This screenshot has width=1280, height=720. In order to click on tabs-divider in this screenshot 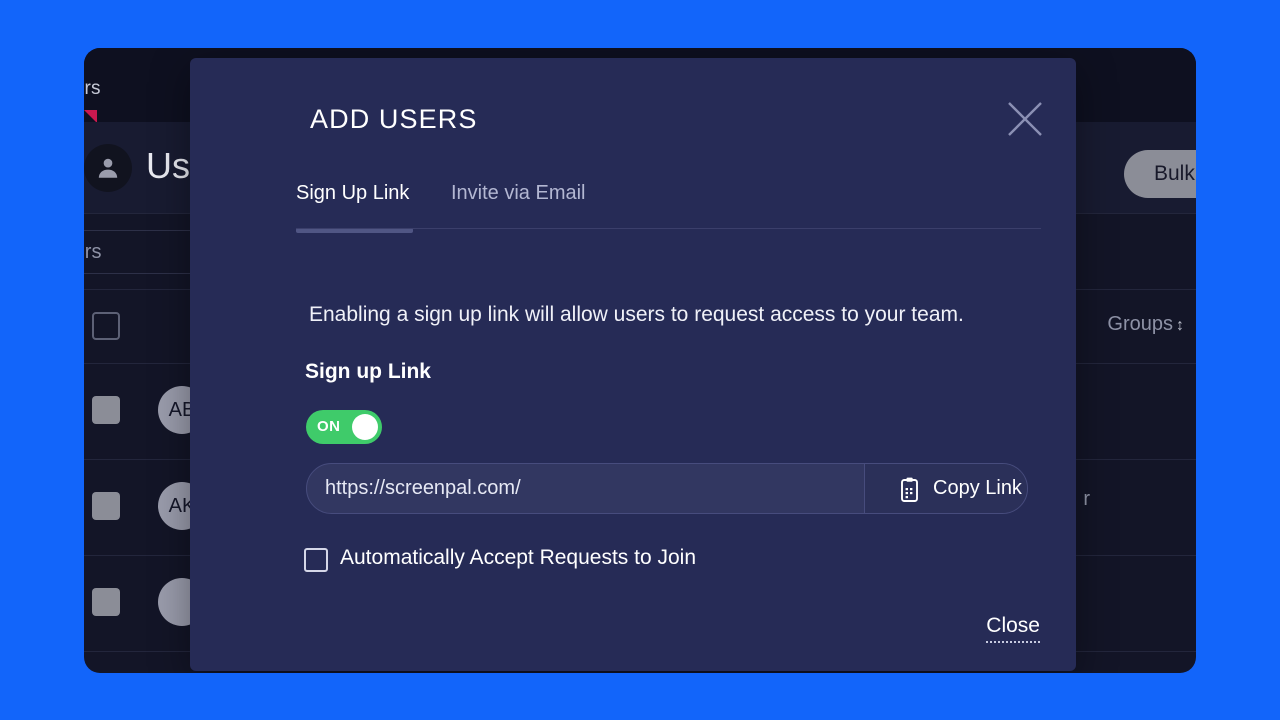, I will do `click(668, 228)`.